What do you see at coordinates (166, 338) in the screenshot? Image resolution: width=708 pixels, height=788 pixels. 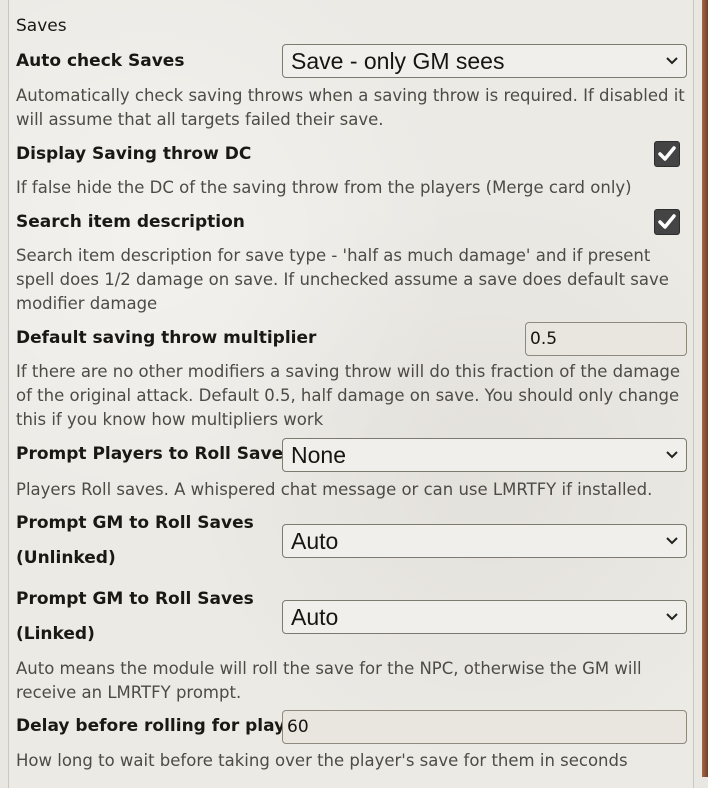 I see `default-multiplier-label: Default saving throw multiplier` at bounding box center [166, 338].